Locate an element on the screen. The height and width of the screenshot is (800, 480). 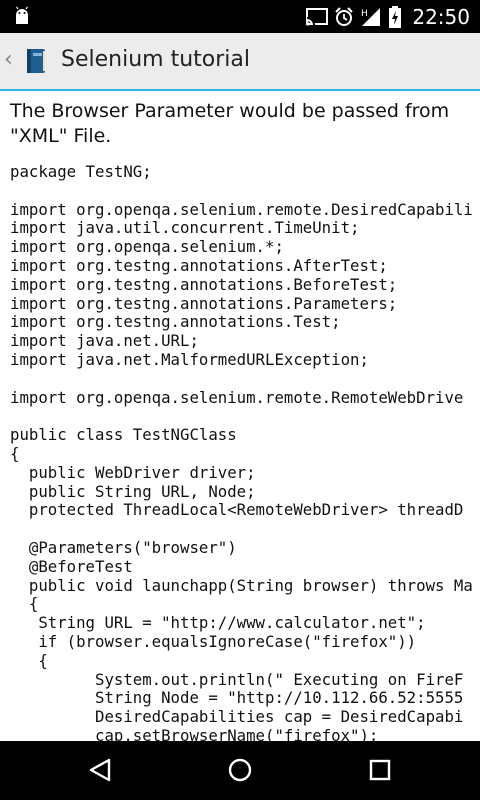
code-line: @Parameters("browser") is located at coordinates (123, 547).